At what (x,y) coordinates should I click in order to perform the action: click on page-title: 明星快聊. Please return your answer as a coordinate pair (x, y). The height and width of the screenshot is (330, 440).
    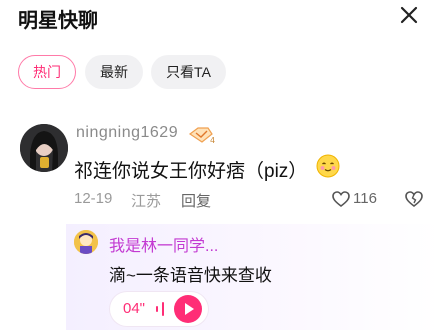
    Looking at the image, I should click on (58, 21).